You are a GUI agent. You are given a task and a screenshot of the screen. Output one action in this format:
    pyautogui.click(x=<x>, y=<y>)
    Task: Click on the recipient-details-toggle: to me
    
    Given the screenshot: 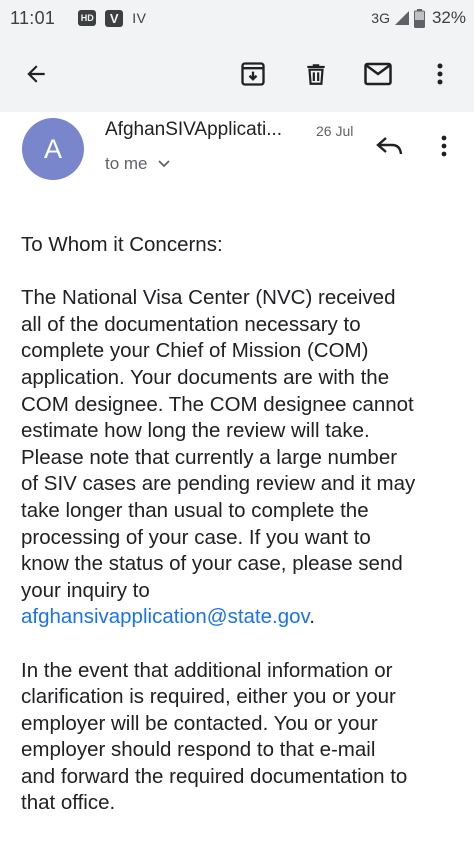 What is the action you would take?
    pyautogui.click(x=137, y=164)
    